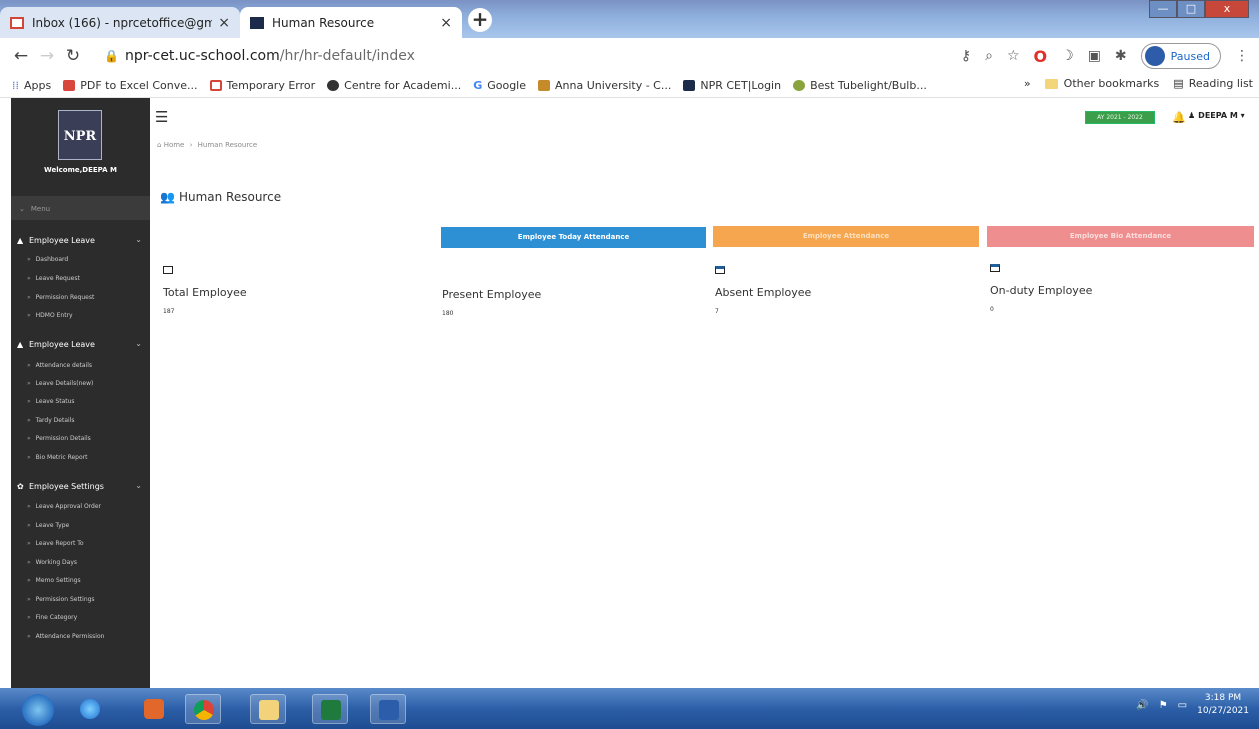 This screenshot has height=729, width=1259. Describe the element at coordinates (64, 383) in the screenshot. I see `sidebar-item-label: Leave Details(new)` at that location.